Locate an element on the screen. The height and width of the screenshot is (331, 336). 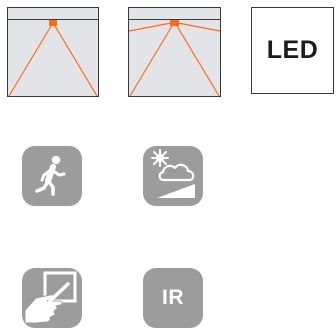
daylight-sun-cloud-icon is located at coordinates (173, 176).